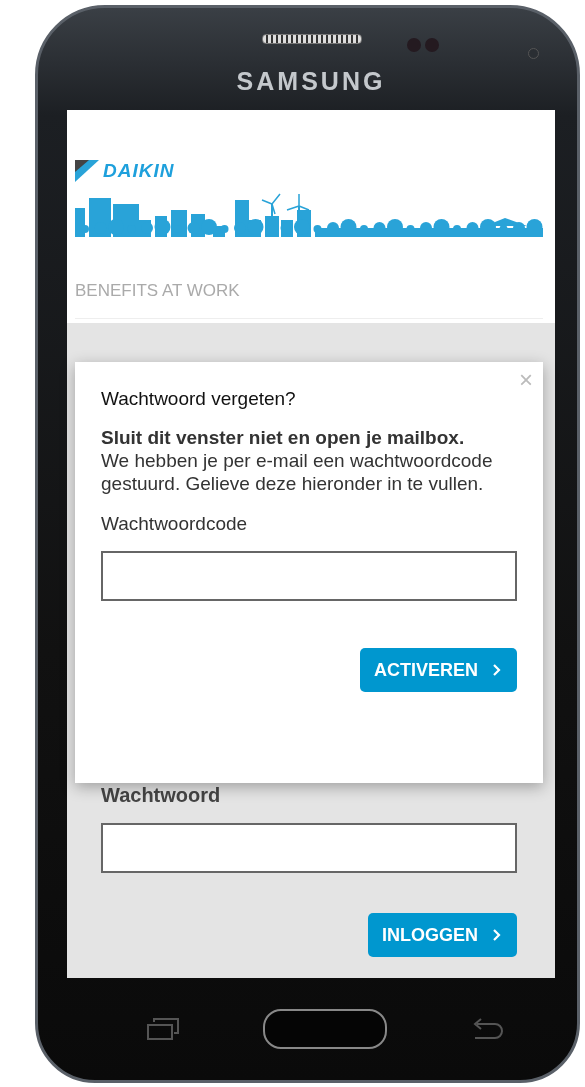 This screenshot has height=1087, width=585. I want to click on code-field, so click(309, 576).